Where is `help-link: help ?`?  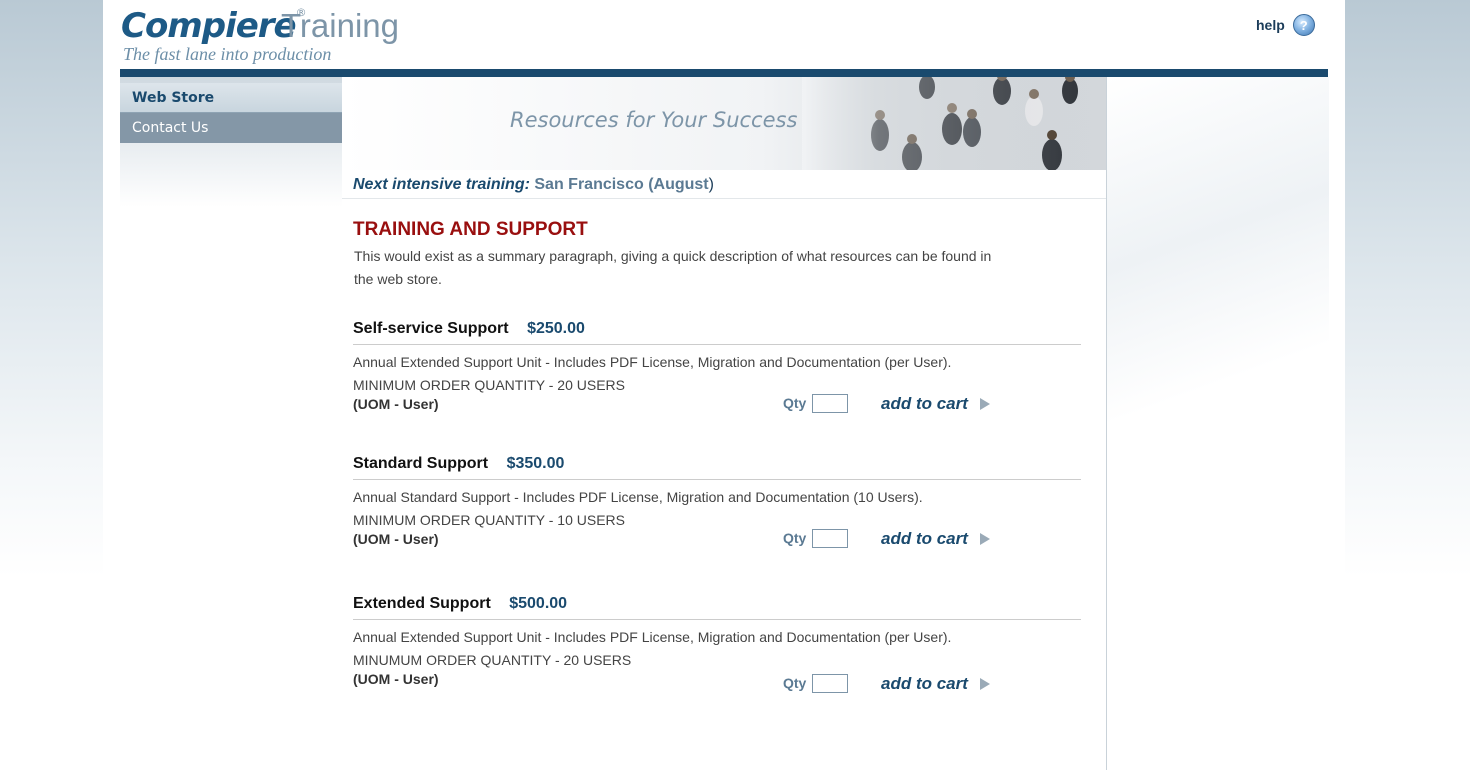 help-link: help ? is located at coordinates (1285, 25).